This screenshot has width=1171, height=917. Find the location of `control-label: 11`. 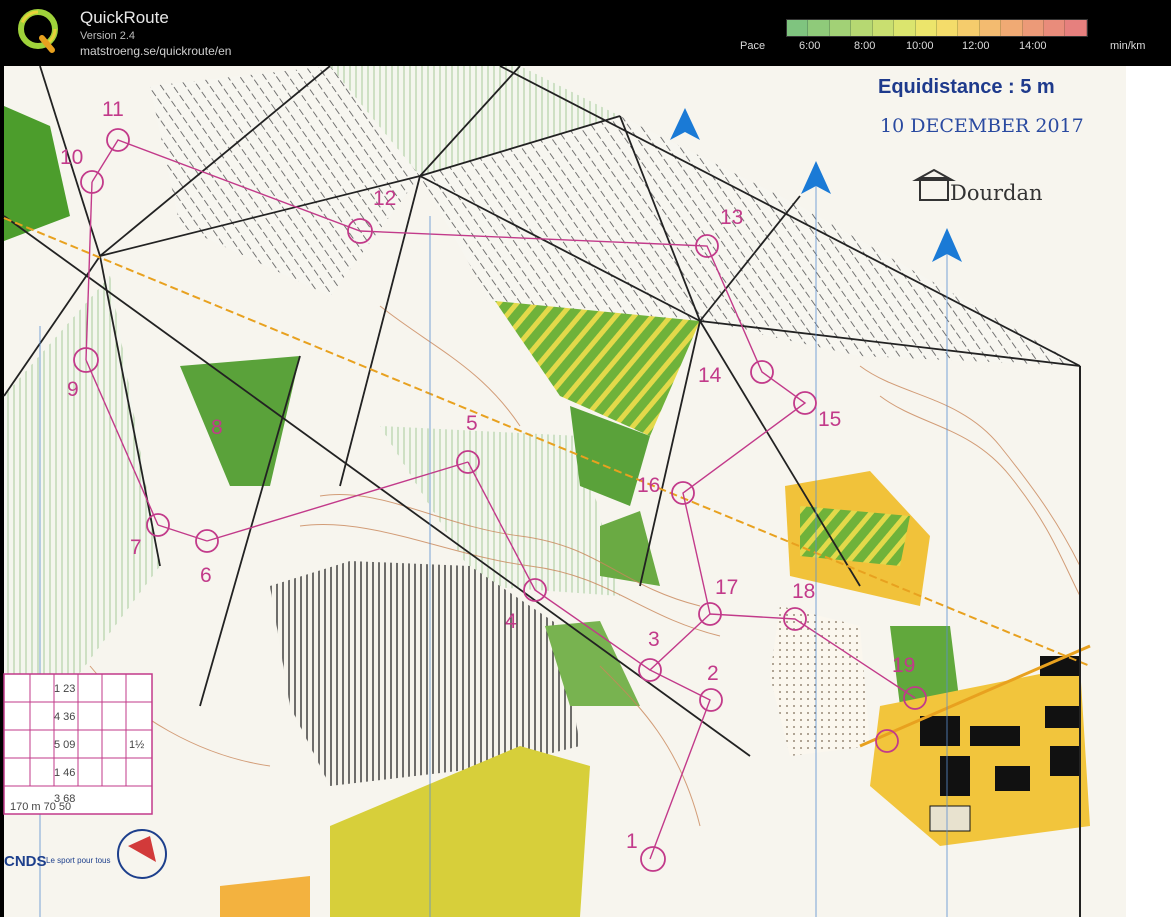

control-label: 11 is located at coordinates (113, 109).